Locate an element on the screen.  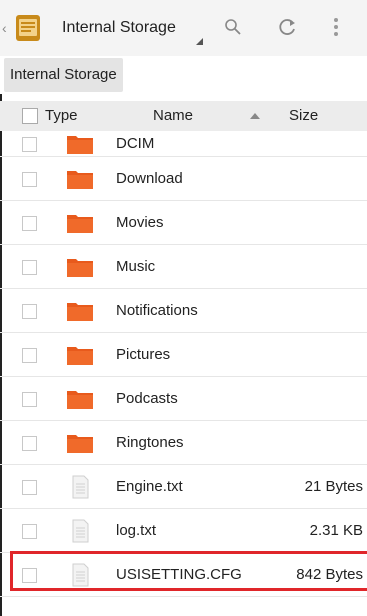
file-manager-icon is located at coordinates (28, 28).